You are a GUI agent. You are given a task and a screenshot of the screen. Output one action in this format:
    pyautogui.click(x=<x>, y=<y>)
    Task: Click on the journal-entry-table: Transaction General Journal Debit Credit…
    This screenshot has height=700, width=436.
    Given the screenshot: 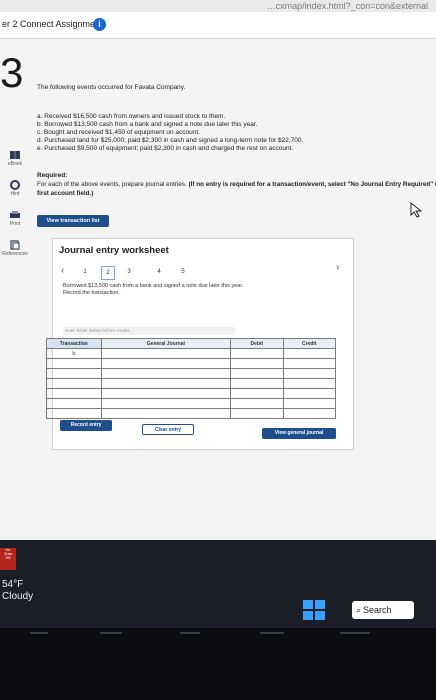 What is the action you would take?
    pyautogui.click(x=191, y=378)
    